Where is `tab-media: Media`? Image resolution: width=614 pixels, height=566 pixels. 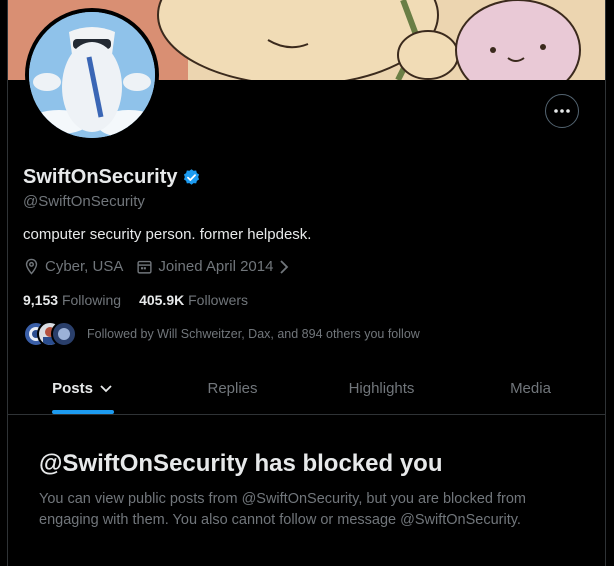 tab-media: Media is located at coordinates (530, 388).